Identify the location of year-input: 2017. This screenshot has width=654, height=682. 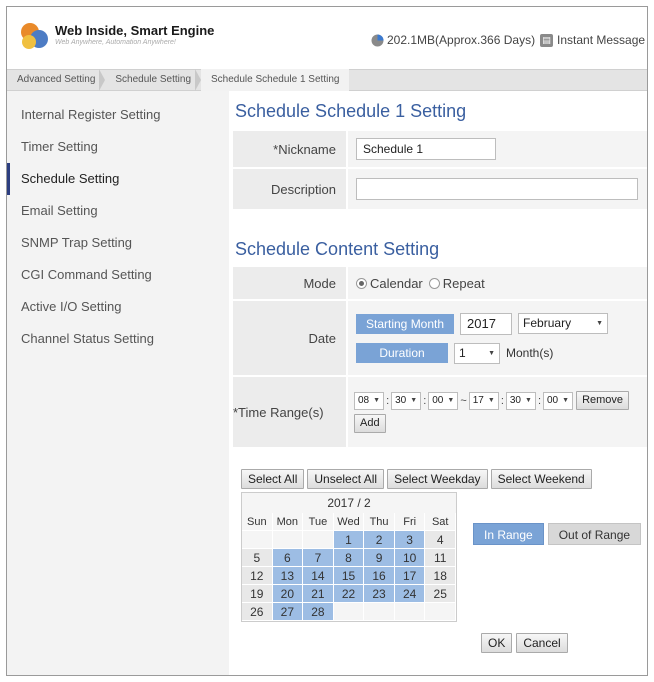
(486, 323).